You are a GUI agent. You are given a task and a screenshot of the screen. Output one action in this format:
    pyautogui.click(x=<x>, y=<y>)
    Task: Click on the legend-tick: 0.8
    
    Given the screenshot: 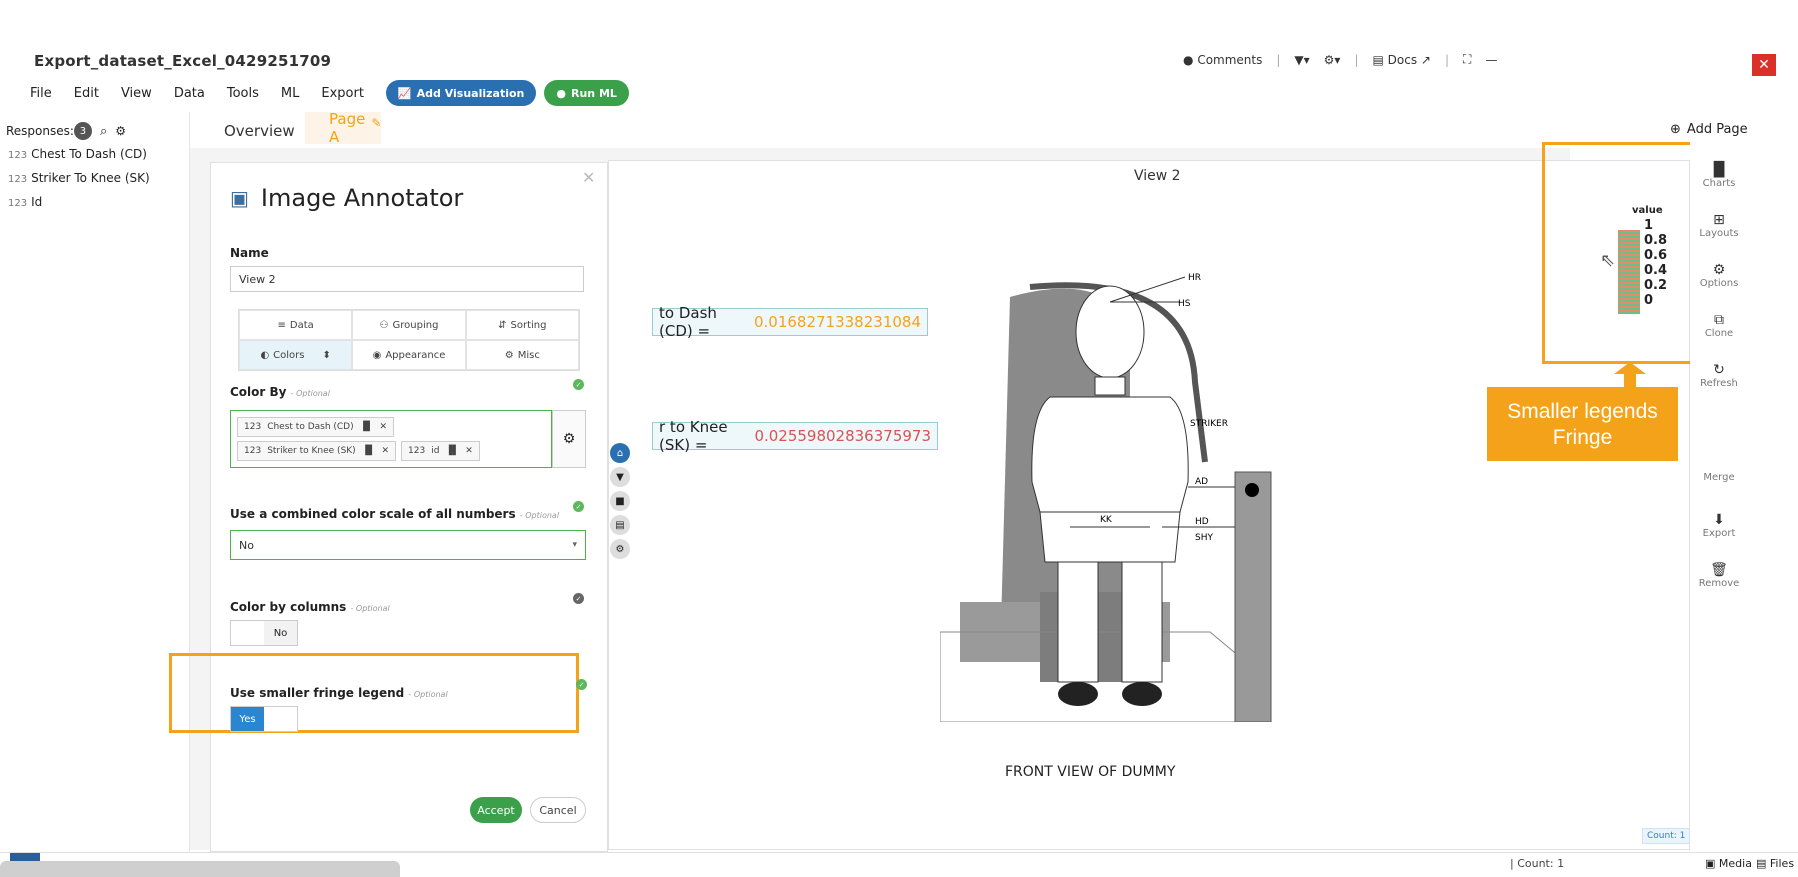 What is the action you would take?
    pyautogui.click(x=1656, y=240)
    